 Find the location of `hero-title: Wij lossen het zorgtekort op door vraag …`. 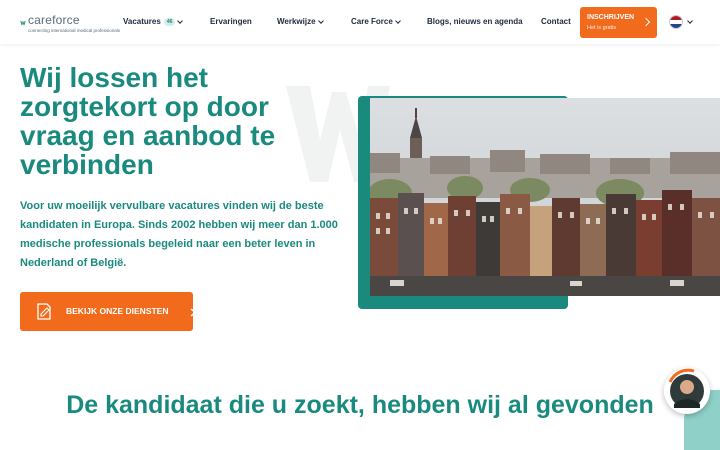

hero-title: Wij lossen het zorgtekort op door vraag … is located at coordinates (148, 121).